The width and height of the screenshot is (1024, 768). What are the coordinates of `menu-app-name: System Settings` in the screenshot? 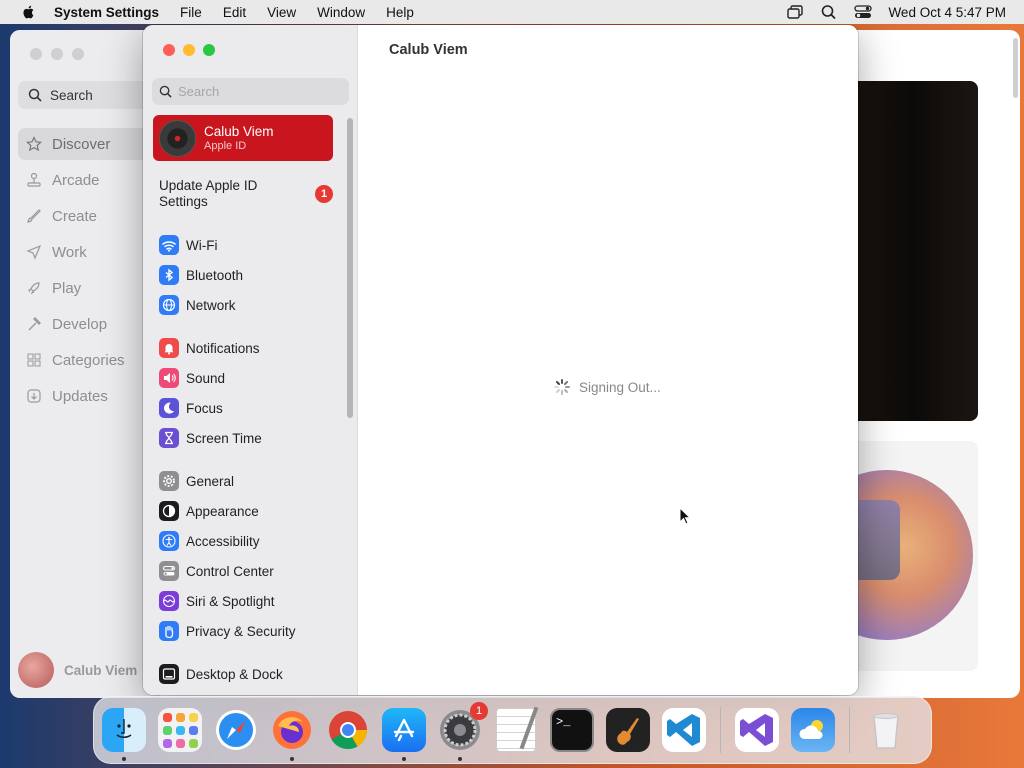 It's located at (106, 12).